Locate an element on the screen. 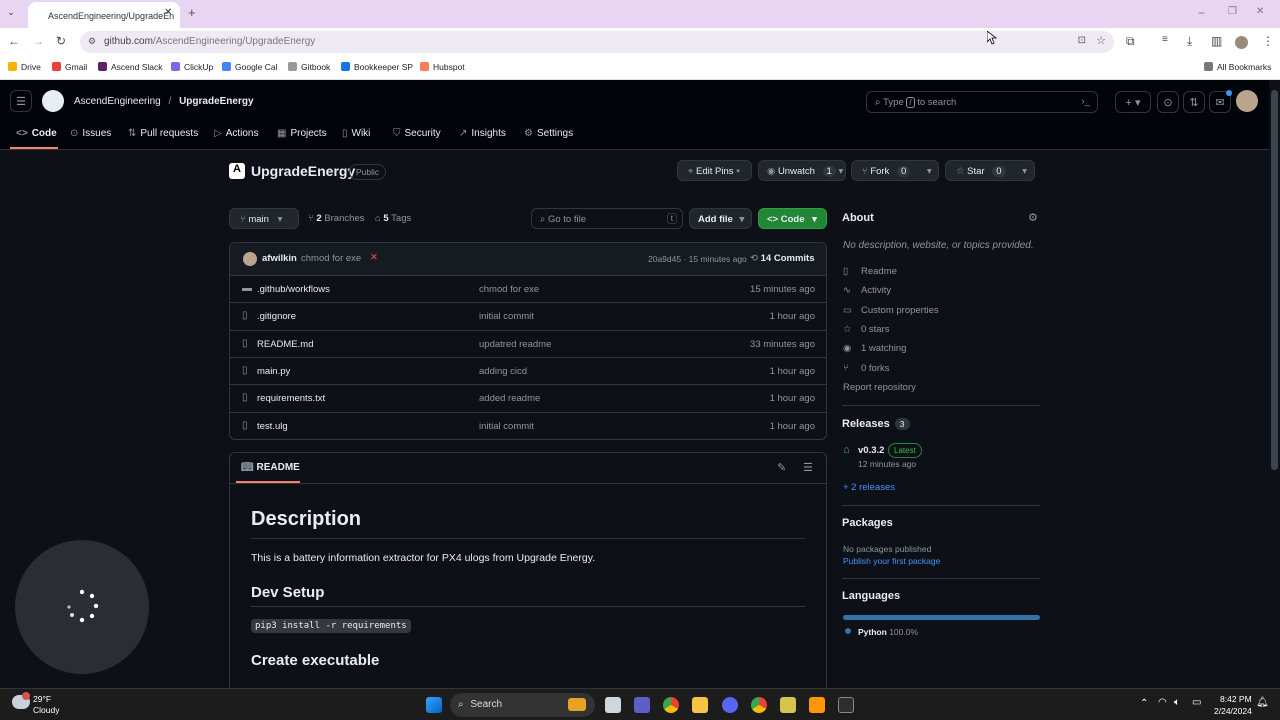 Image resolution: width=1280 pixels, height=720 pixels. file-row: ▯ README.md updatred readme 33 minutes ago is located at coordinates (528, 343).